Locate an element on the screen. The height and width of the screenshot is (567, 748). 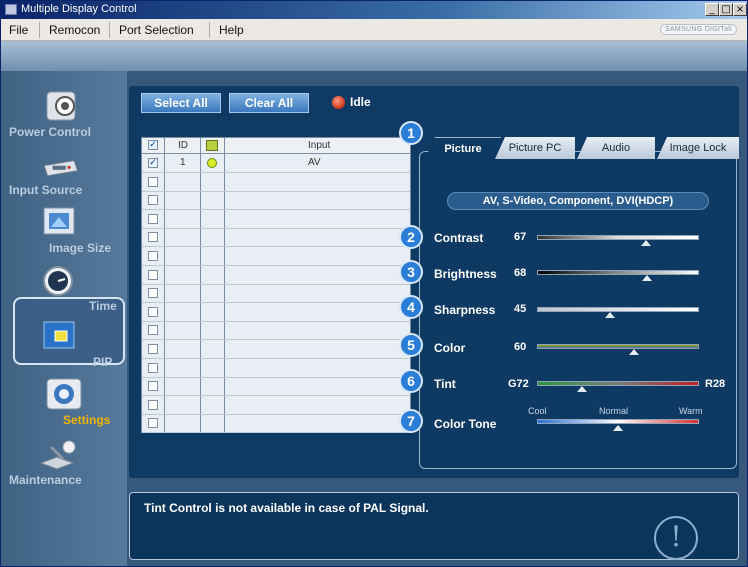
table-row: ✓ 1 AV is located at coordinates (276, 163).